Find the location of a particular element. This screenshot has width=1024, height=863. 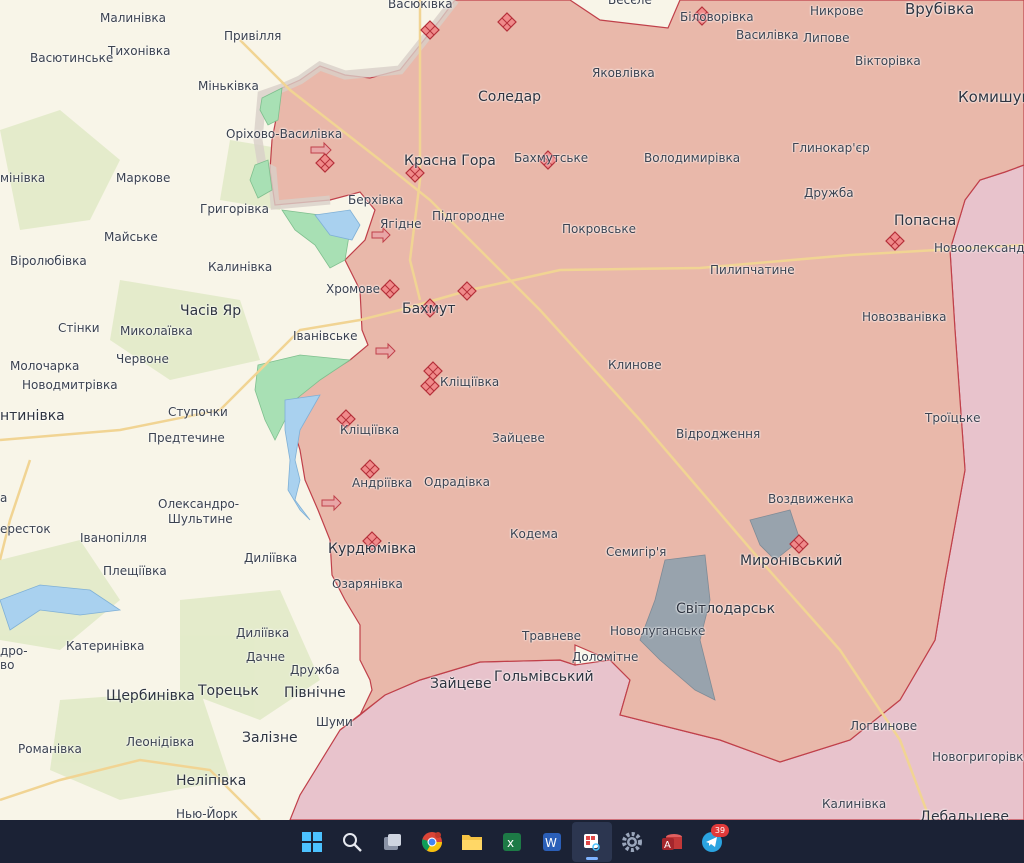

place-label: Молочарка is located at coordinates (45, 366).